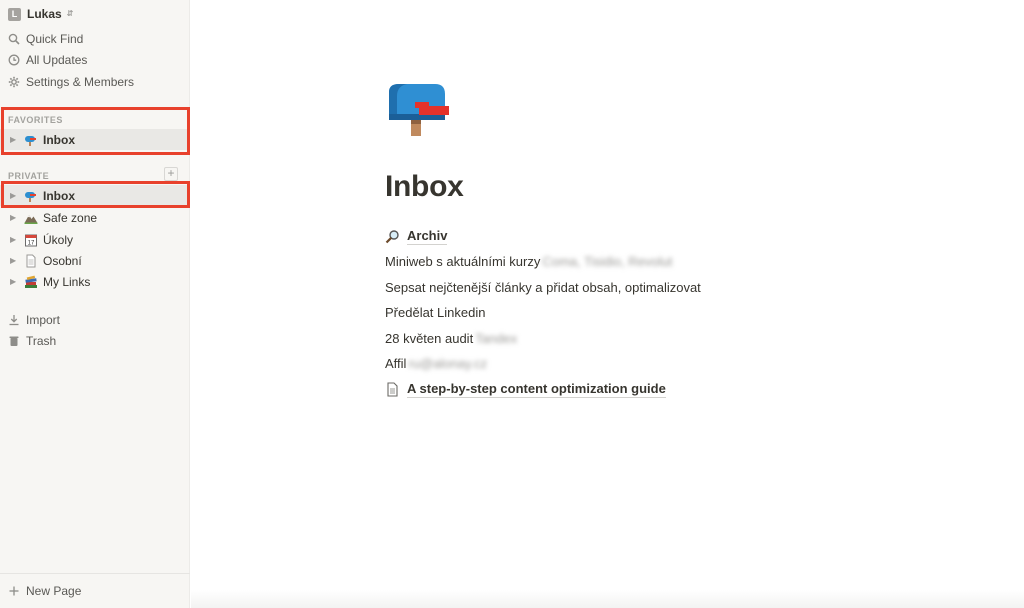 The image size is (1024, 608). What do you see at coordinates (427, 236) in the screenshot?
I see `archiv-link-label: Archiv` at bounding box center [427, 236].